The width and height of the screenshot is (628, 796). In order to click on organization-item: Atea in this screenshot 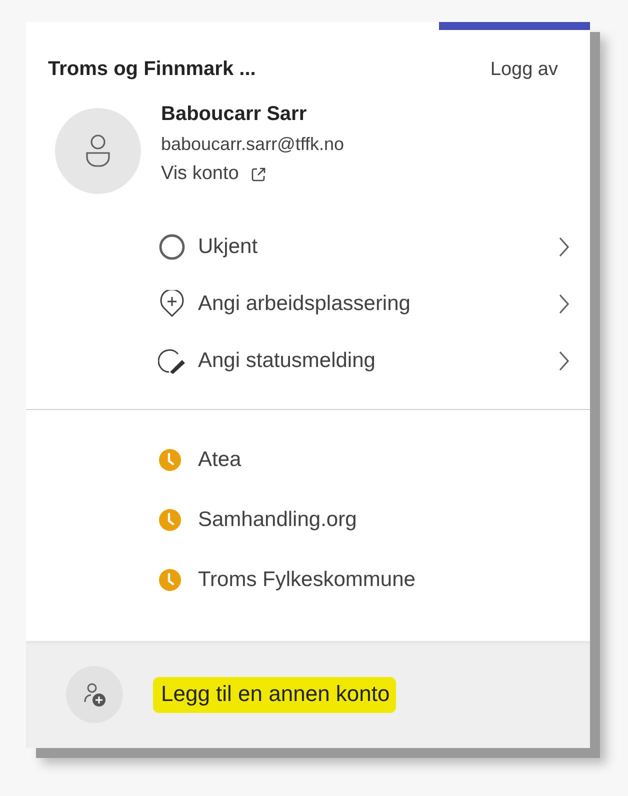, I will do `click(200, 460)`.